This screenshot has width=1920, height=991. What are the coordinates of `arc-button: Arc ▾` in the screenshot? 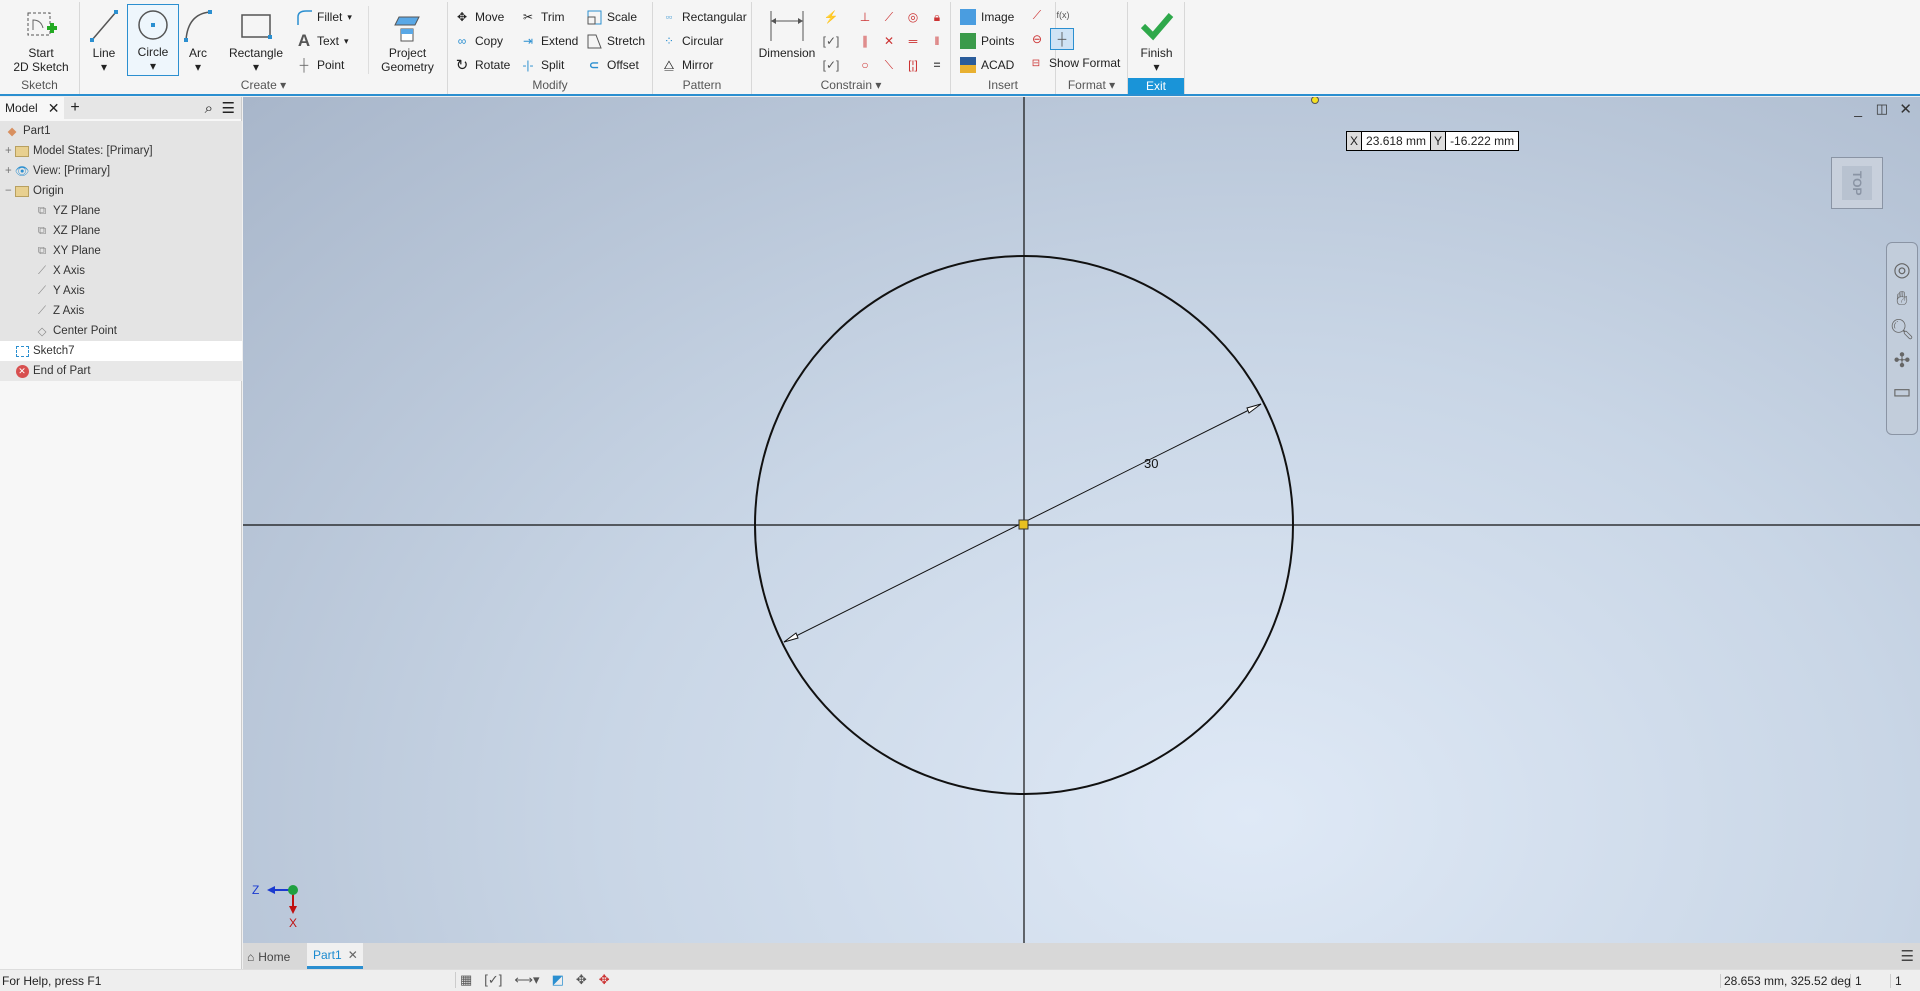 It's located at (198, 40).